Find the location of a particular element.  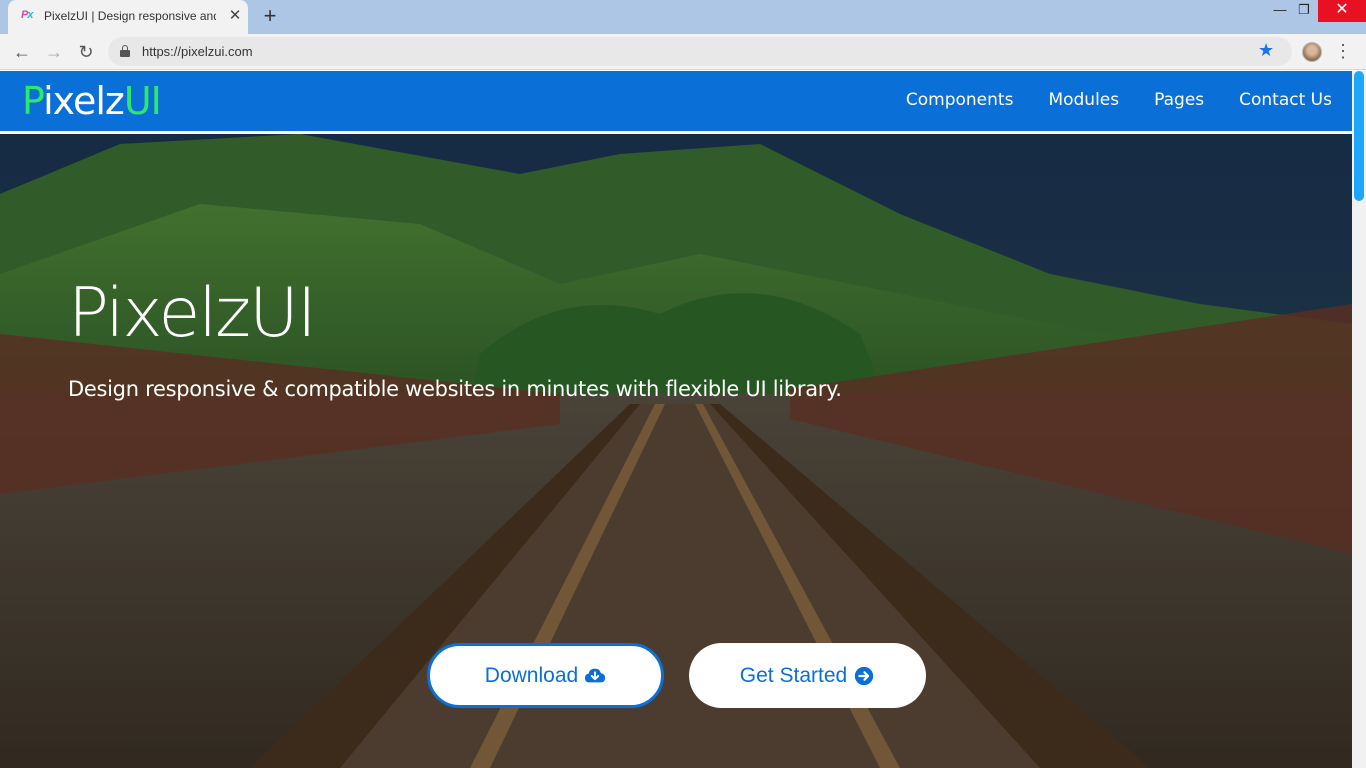

browser-tab: Px PixelzUI | Design responsive and ✕ is located at coordinates (128, 17).